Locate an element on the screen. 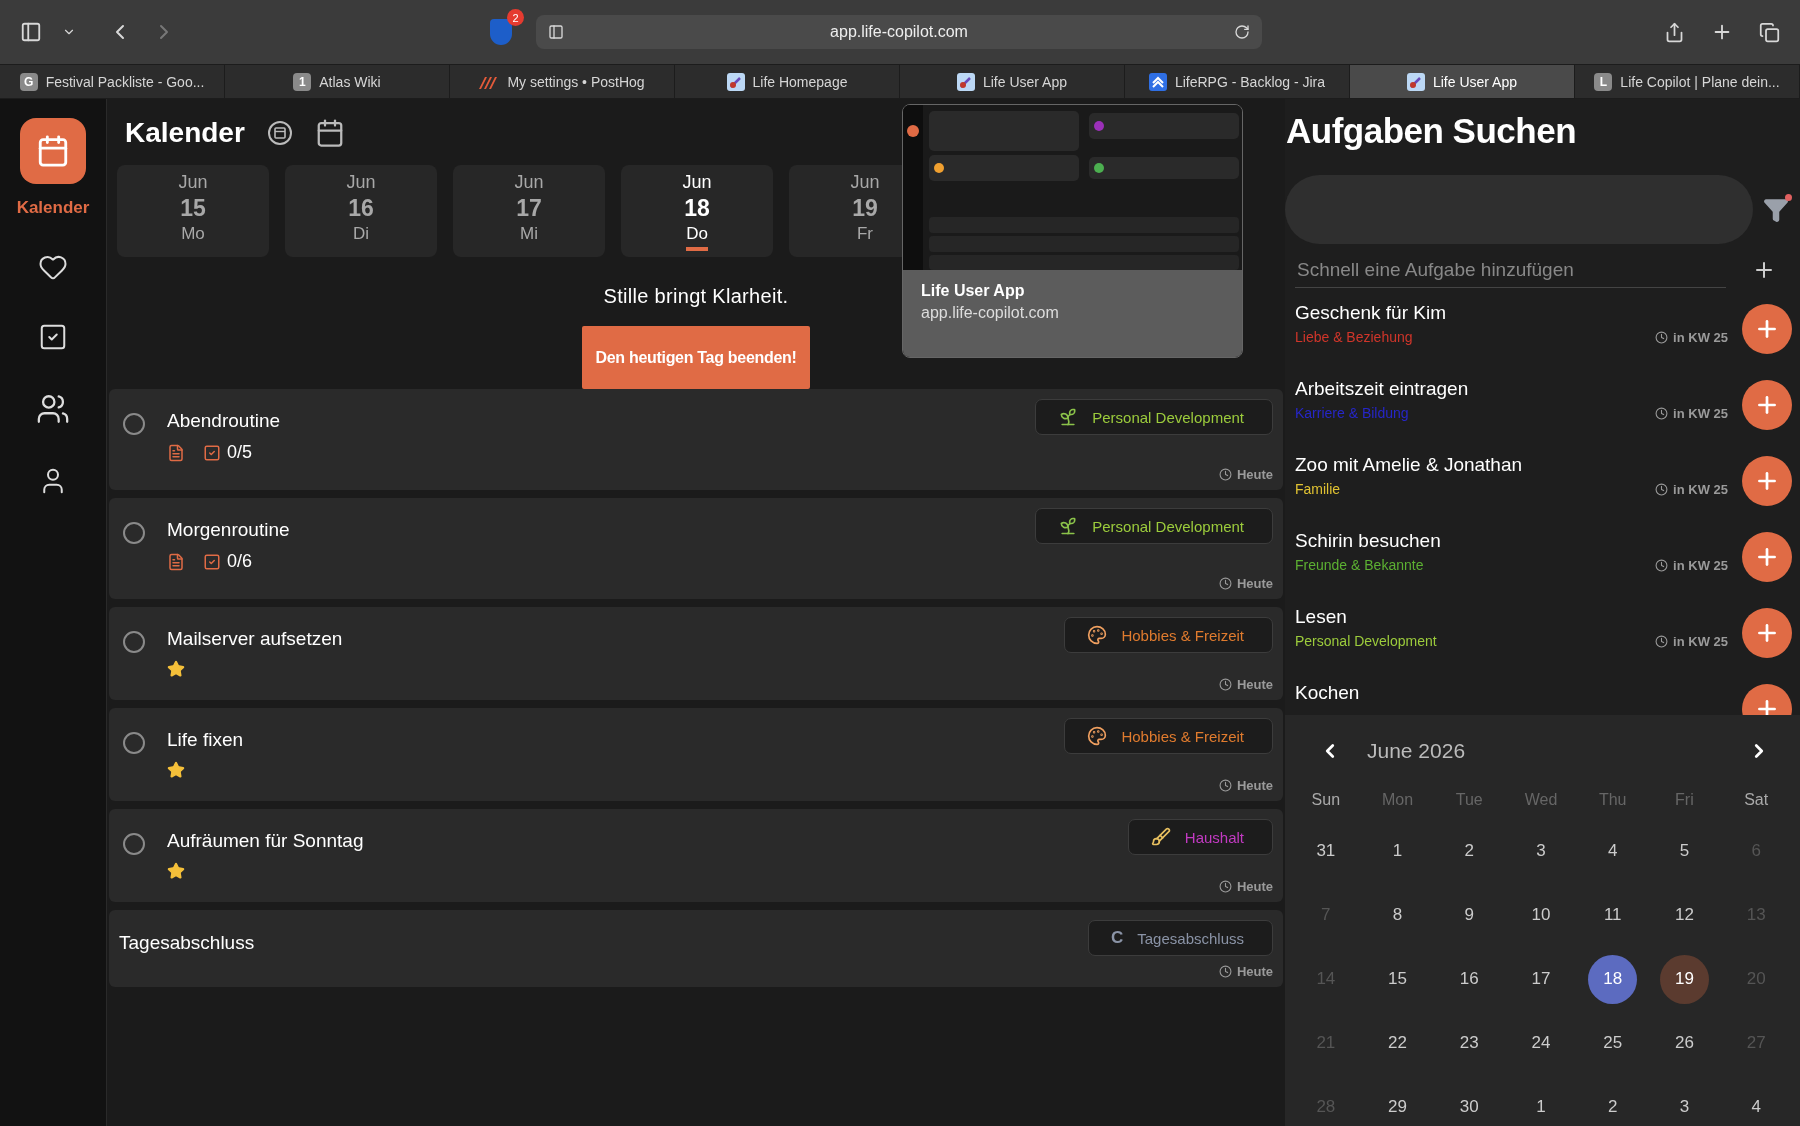 This screenshot has height=1126, width=1800. calendar-circle-icon is located at coordinates (279, 133).